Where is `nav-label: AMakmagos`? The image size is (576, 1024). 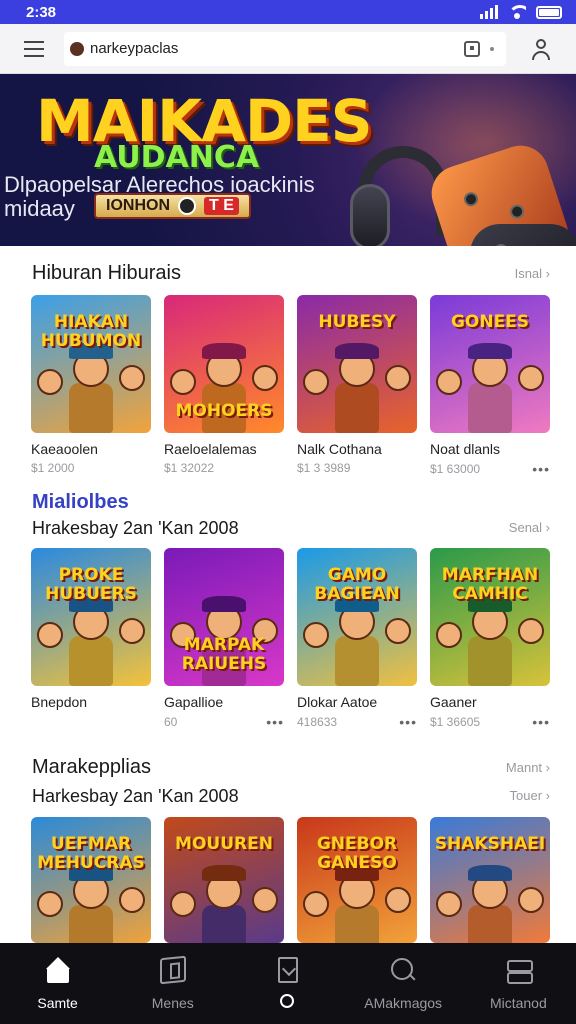
nav-label: AMakmagos is located at coordinates (403, 1003).